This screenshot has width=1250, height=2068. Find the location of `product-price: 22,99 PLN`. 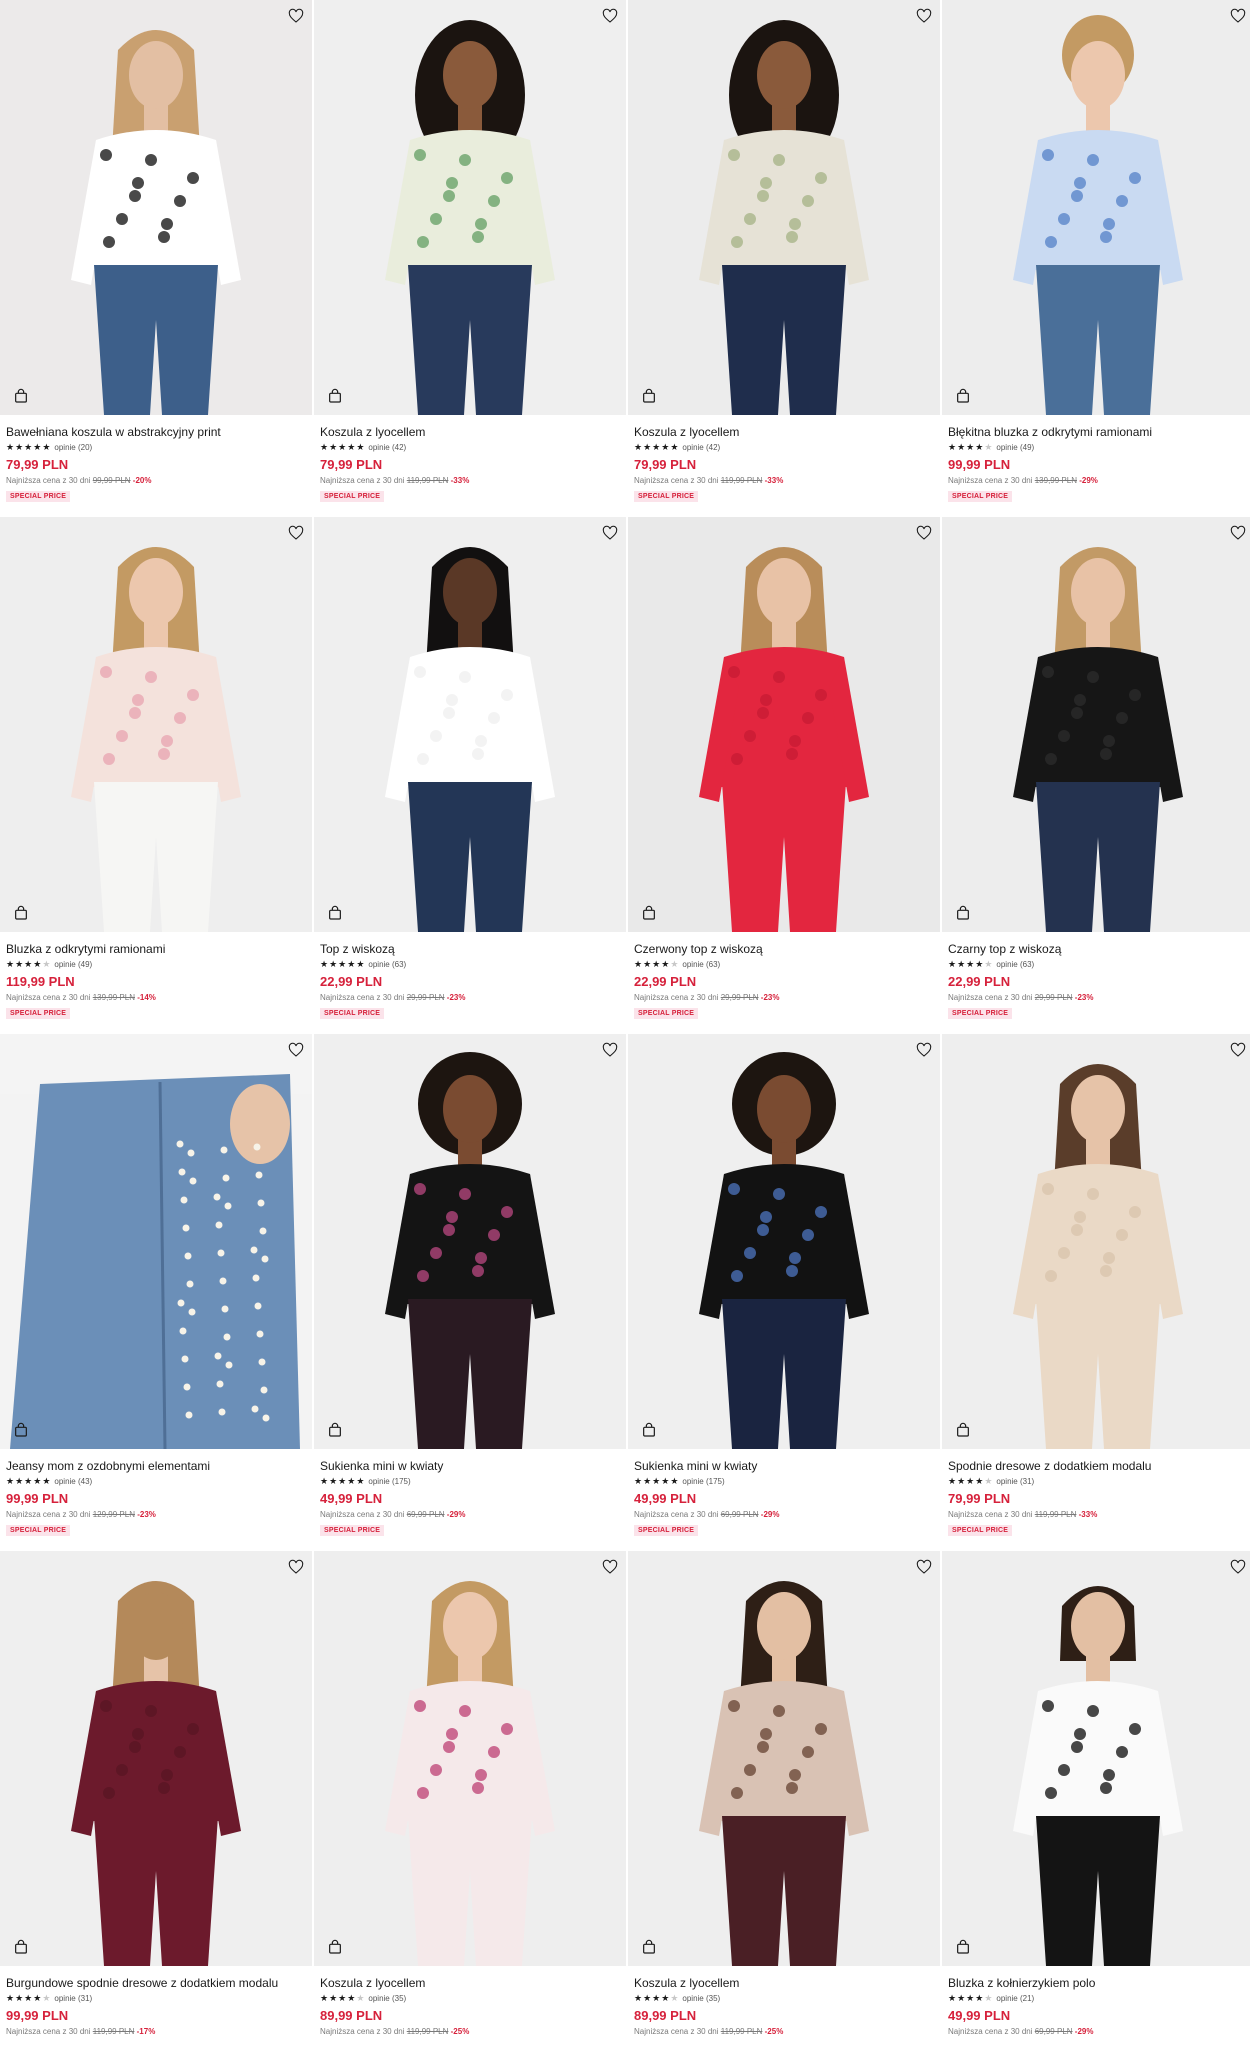

product-price: 22,99 PLN is located at coordinates (351, 981).